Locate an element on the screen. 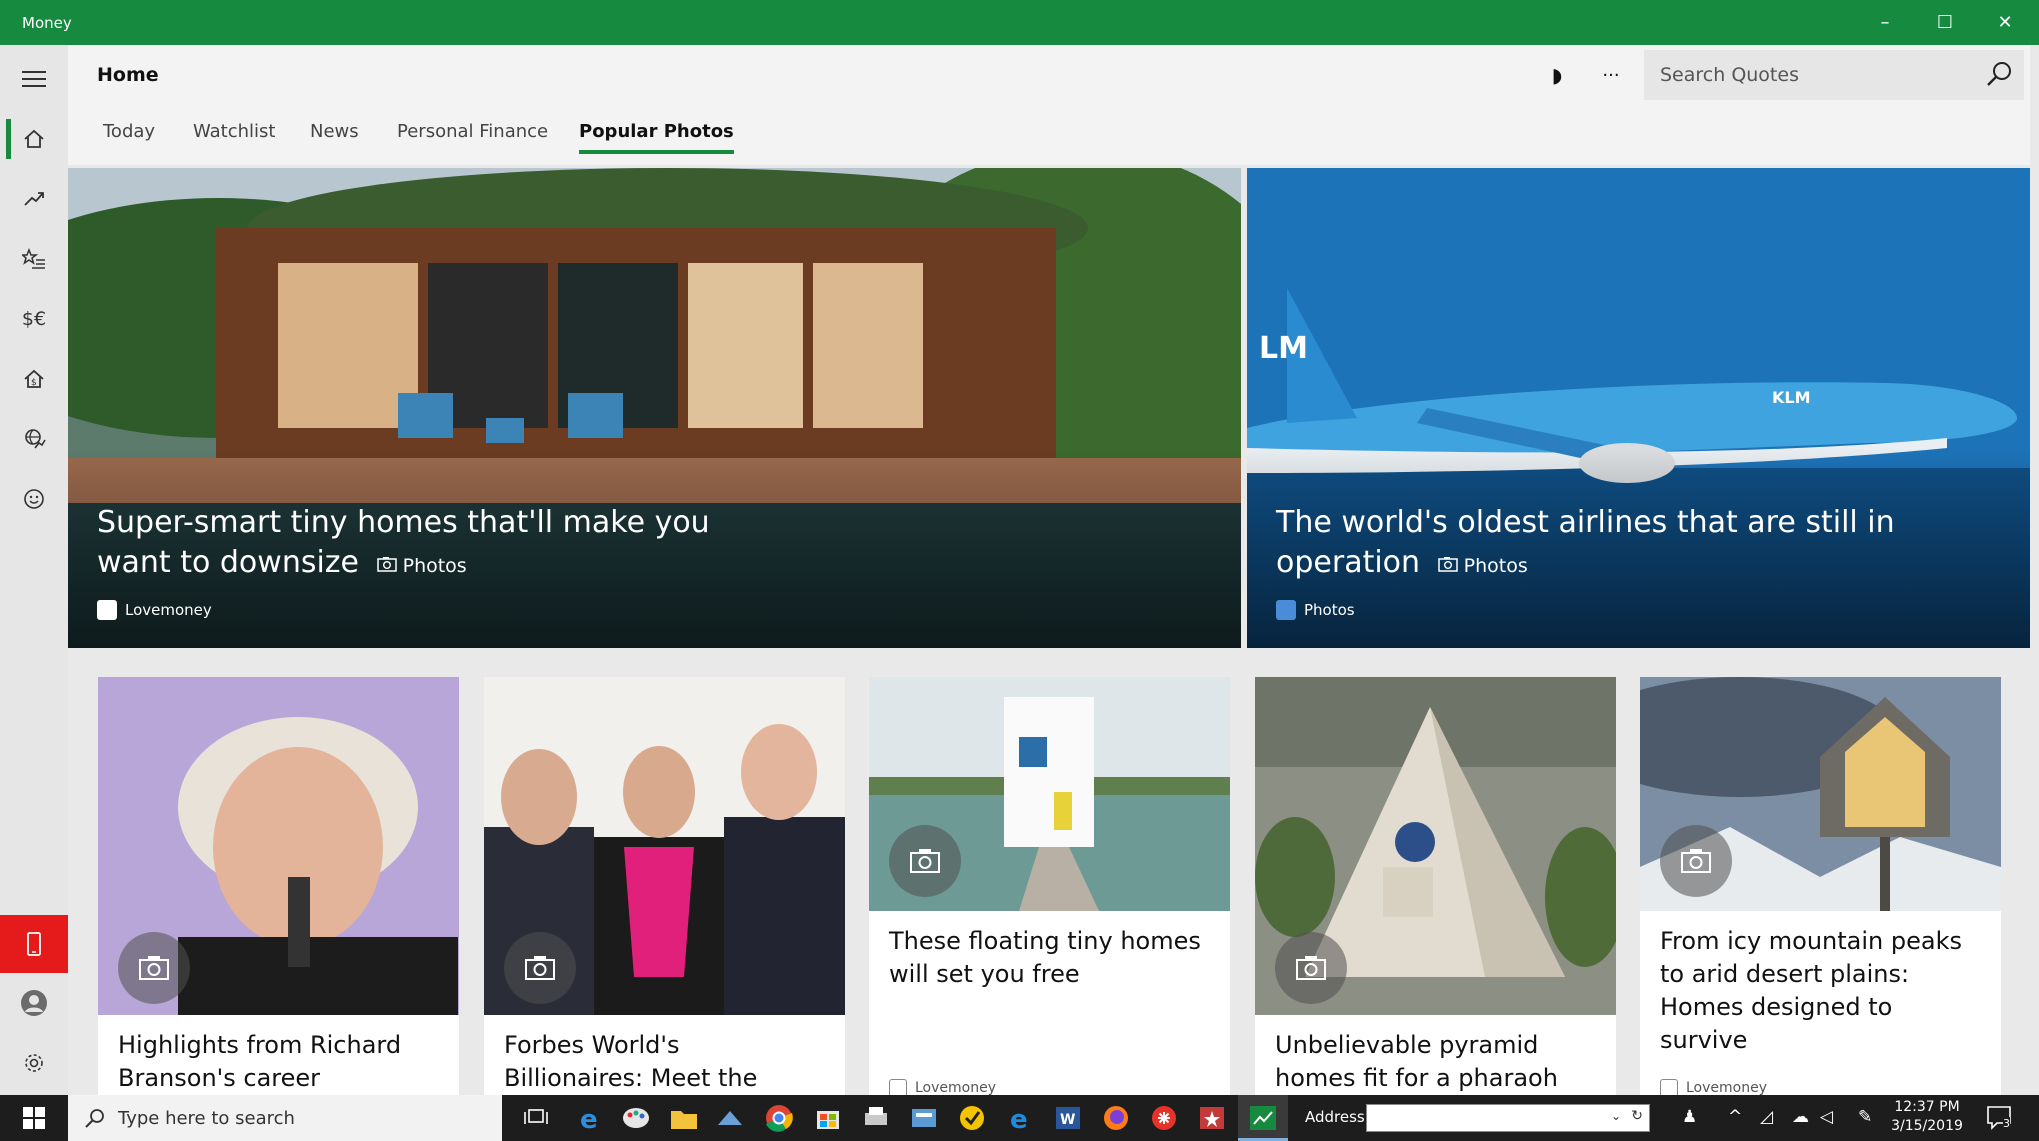 The width and height of the screenshot is (2039, 1141). nav-mortgage: $ is located at coordinates (34, 379).